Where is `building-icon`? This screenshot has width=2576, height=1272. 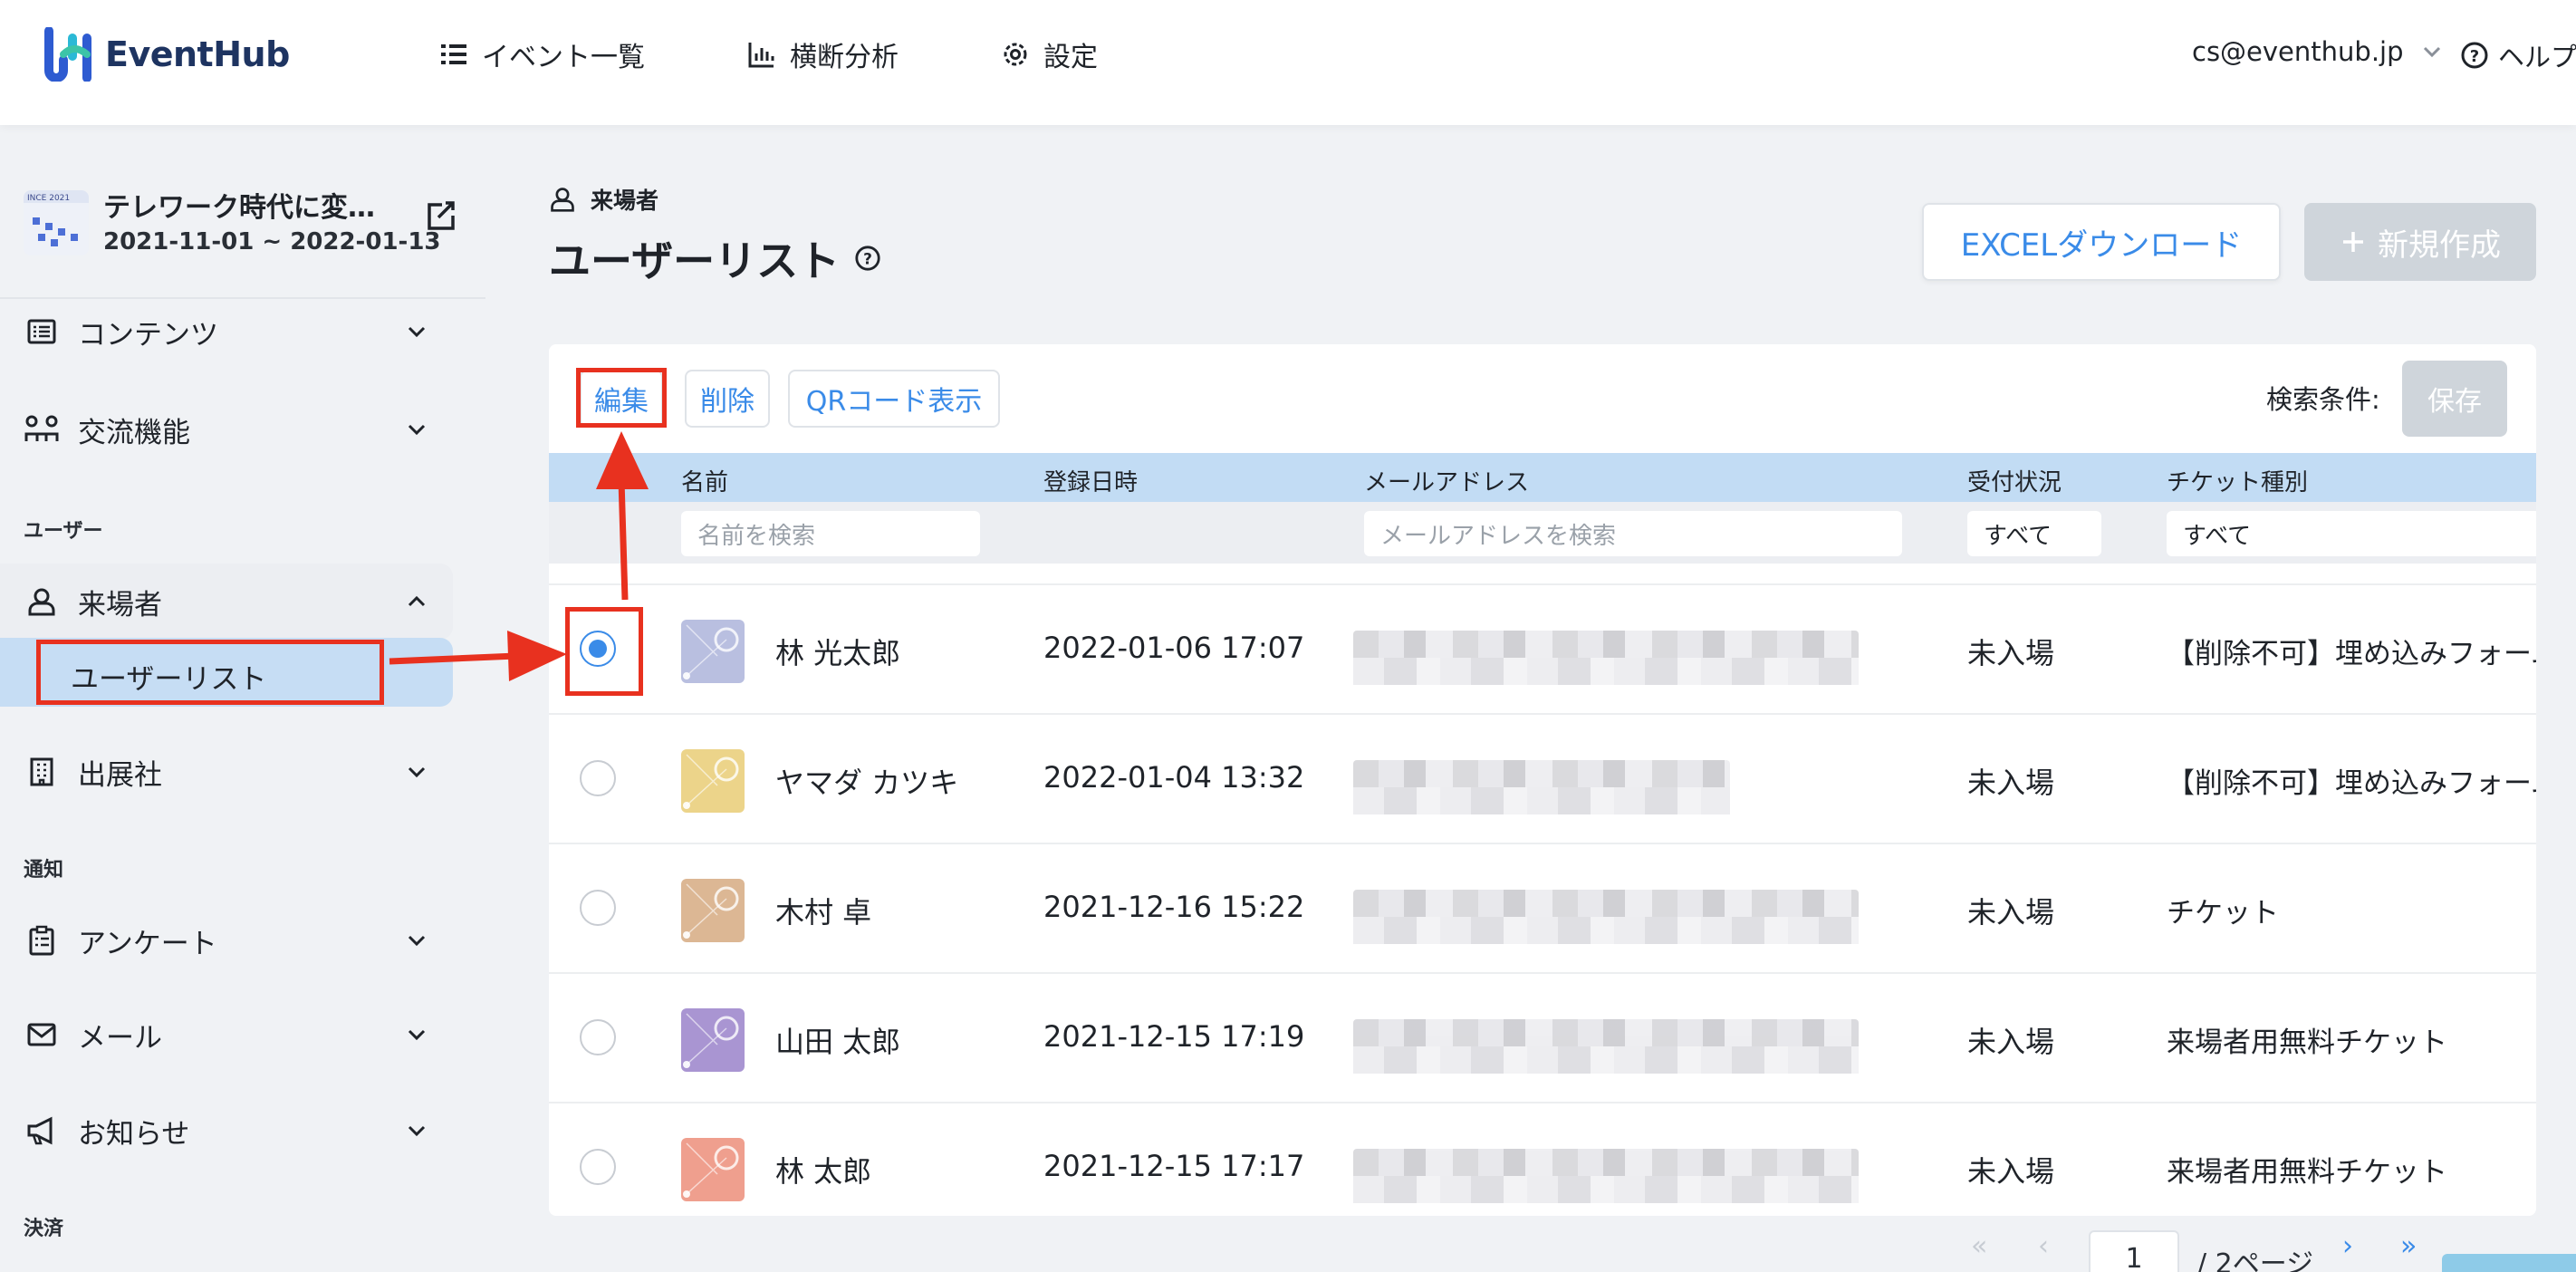
building-icon is located at coordinates (42, 772).